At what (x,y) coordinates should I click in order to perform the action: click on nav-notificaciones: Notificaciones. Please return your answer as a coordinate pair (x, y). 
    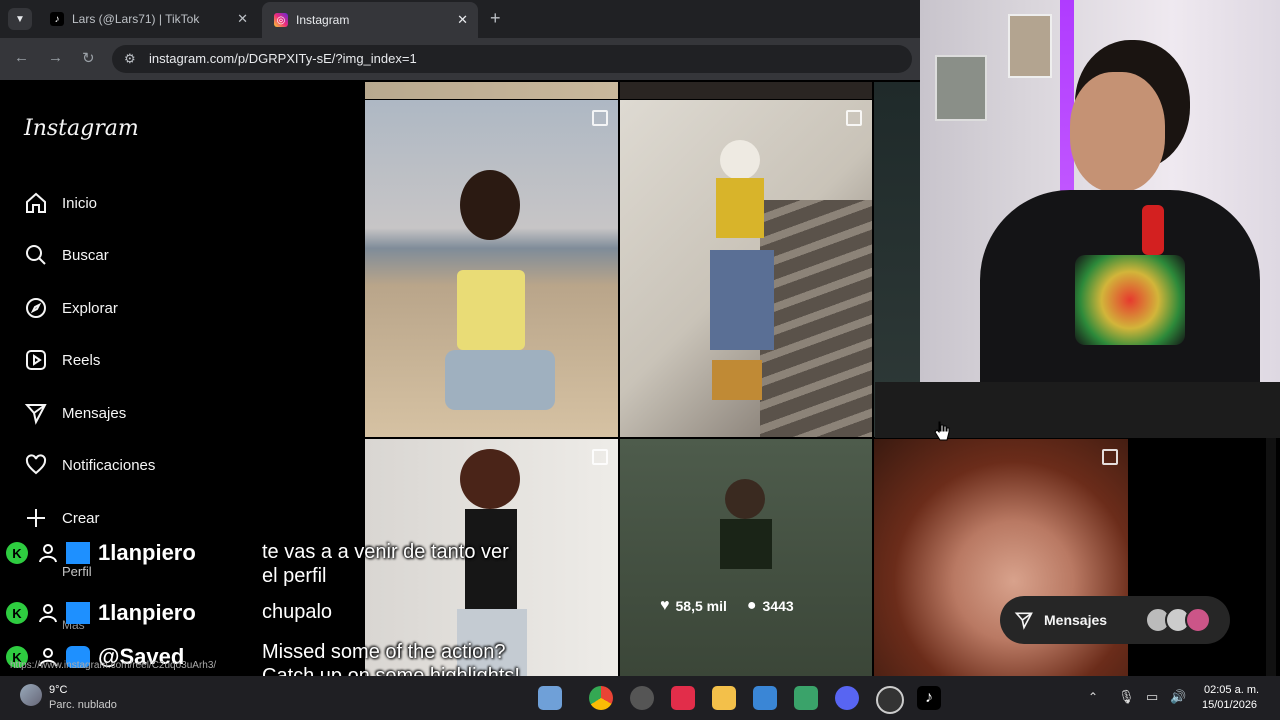
    Looking at the image, I should click on (89, 465).